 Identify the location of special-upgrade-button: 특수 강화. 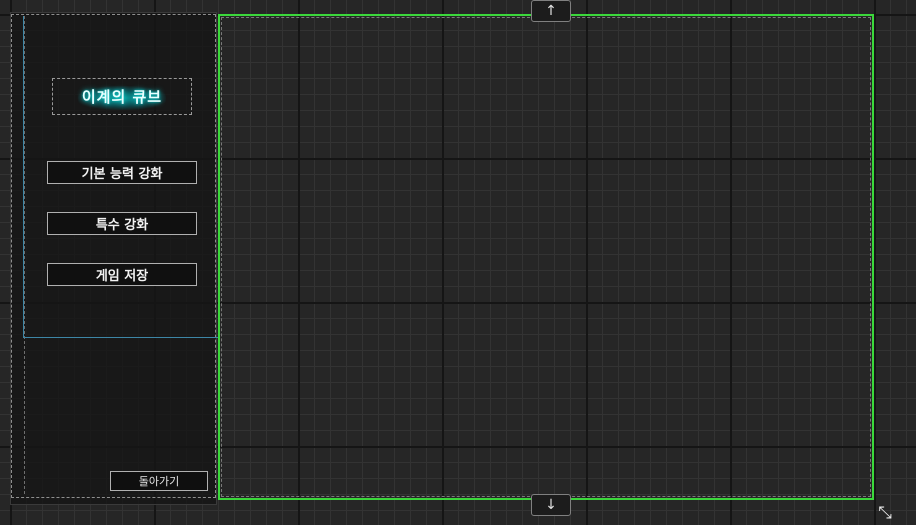
(122, 223).